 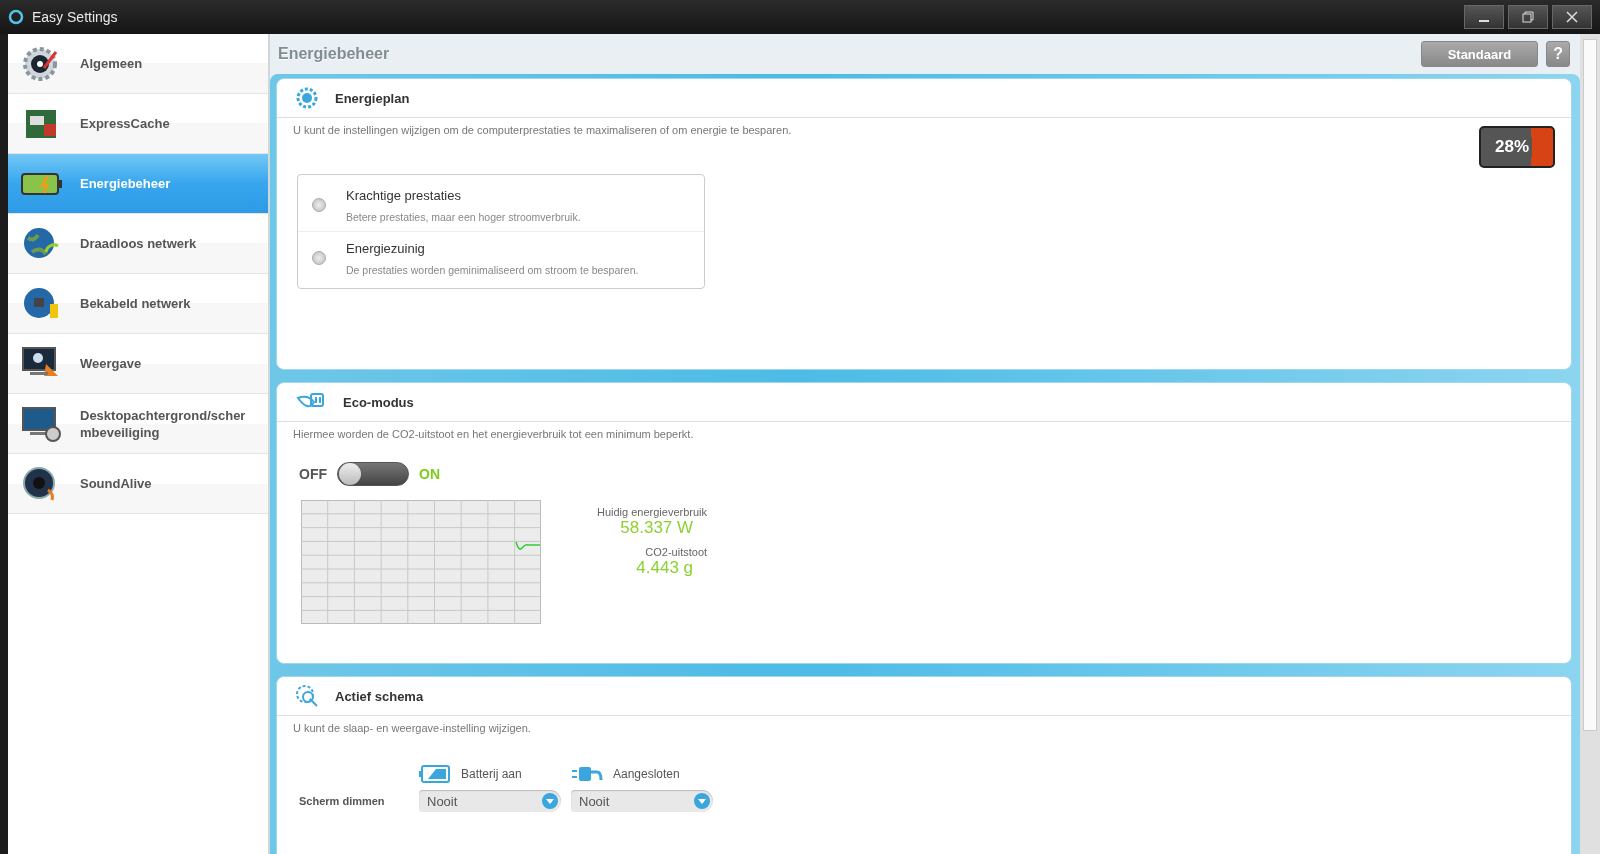 What do you see at coordinates (378, 402) in the screenshot?
I see `section-title: Eco-modus` at bounding box center [378, 402].